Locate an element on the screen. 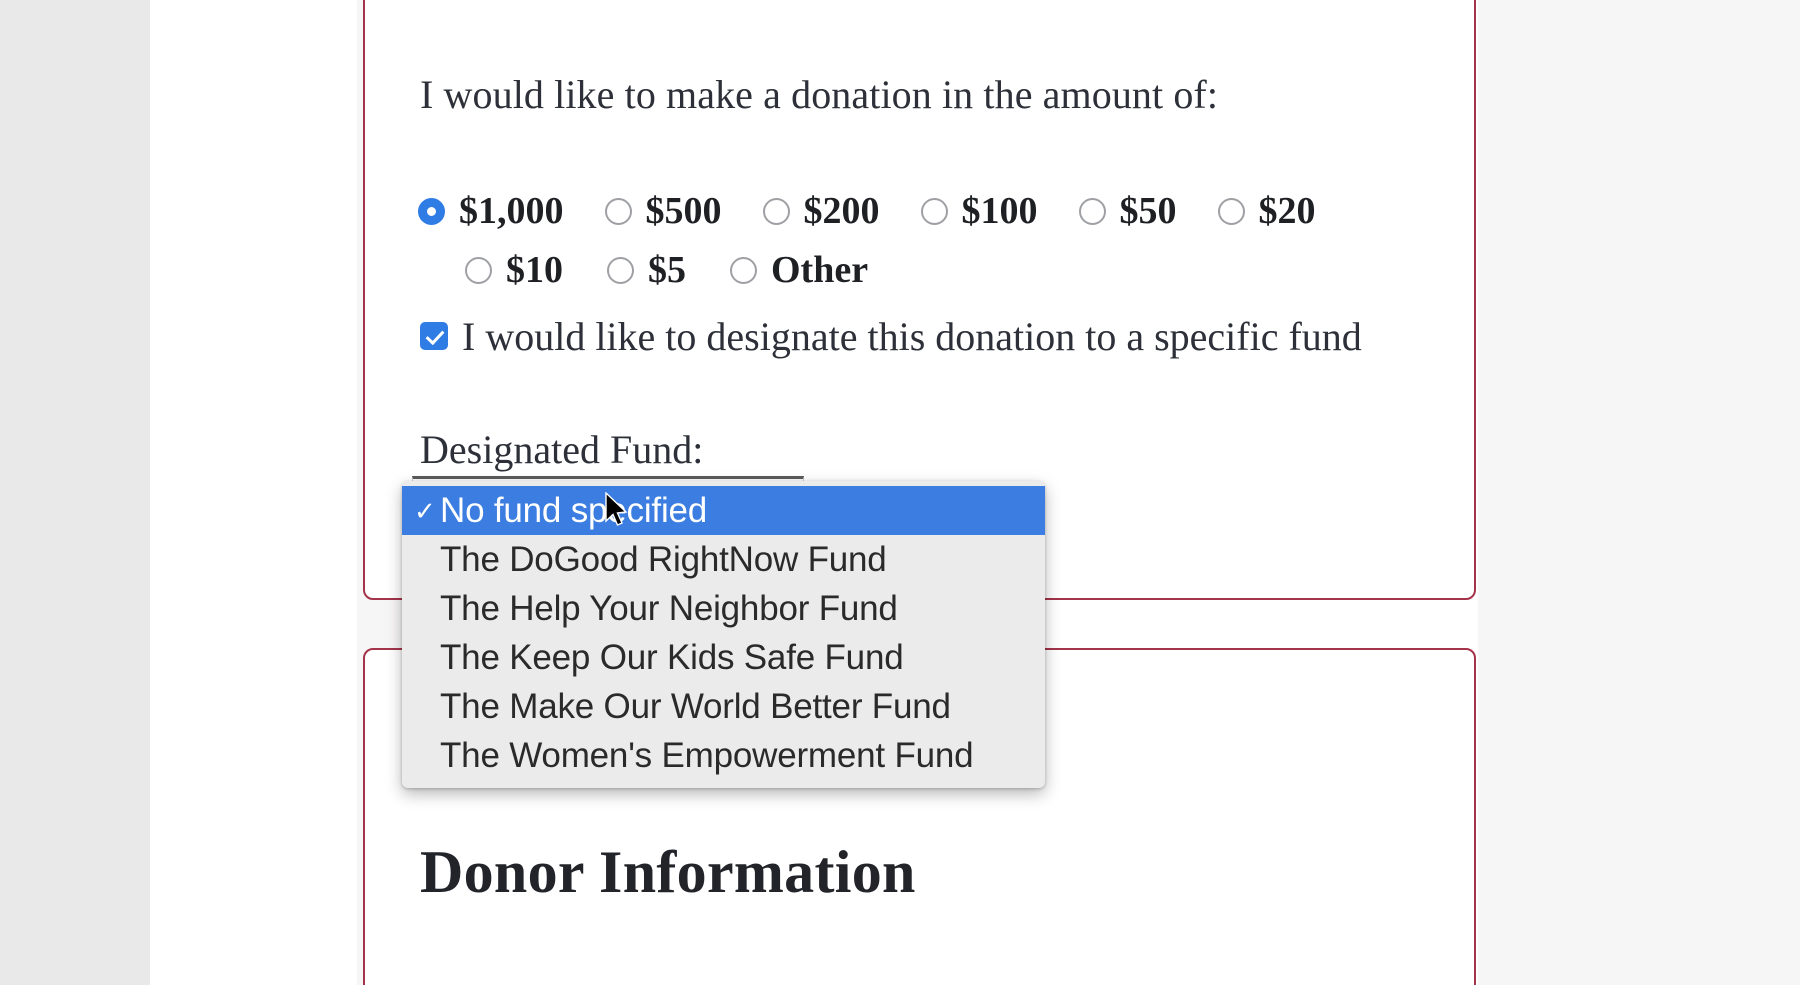  amount-option-100: $100 is located at coordinates (979, 211).